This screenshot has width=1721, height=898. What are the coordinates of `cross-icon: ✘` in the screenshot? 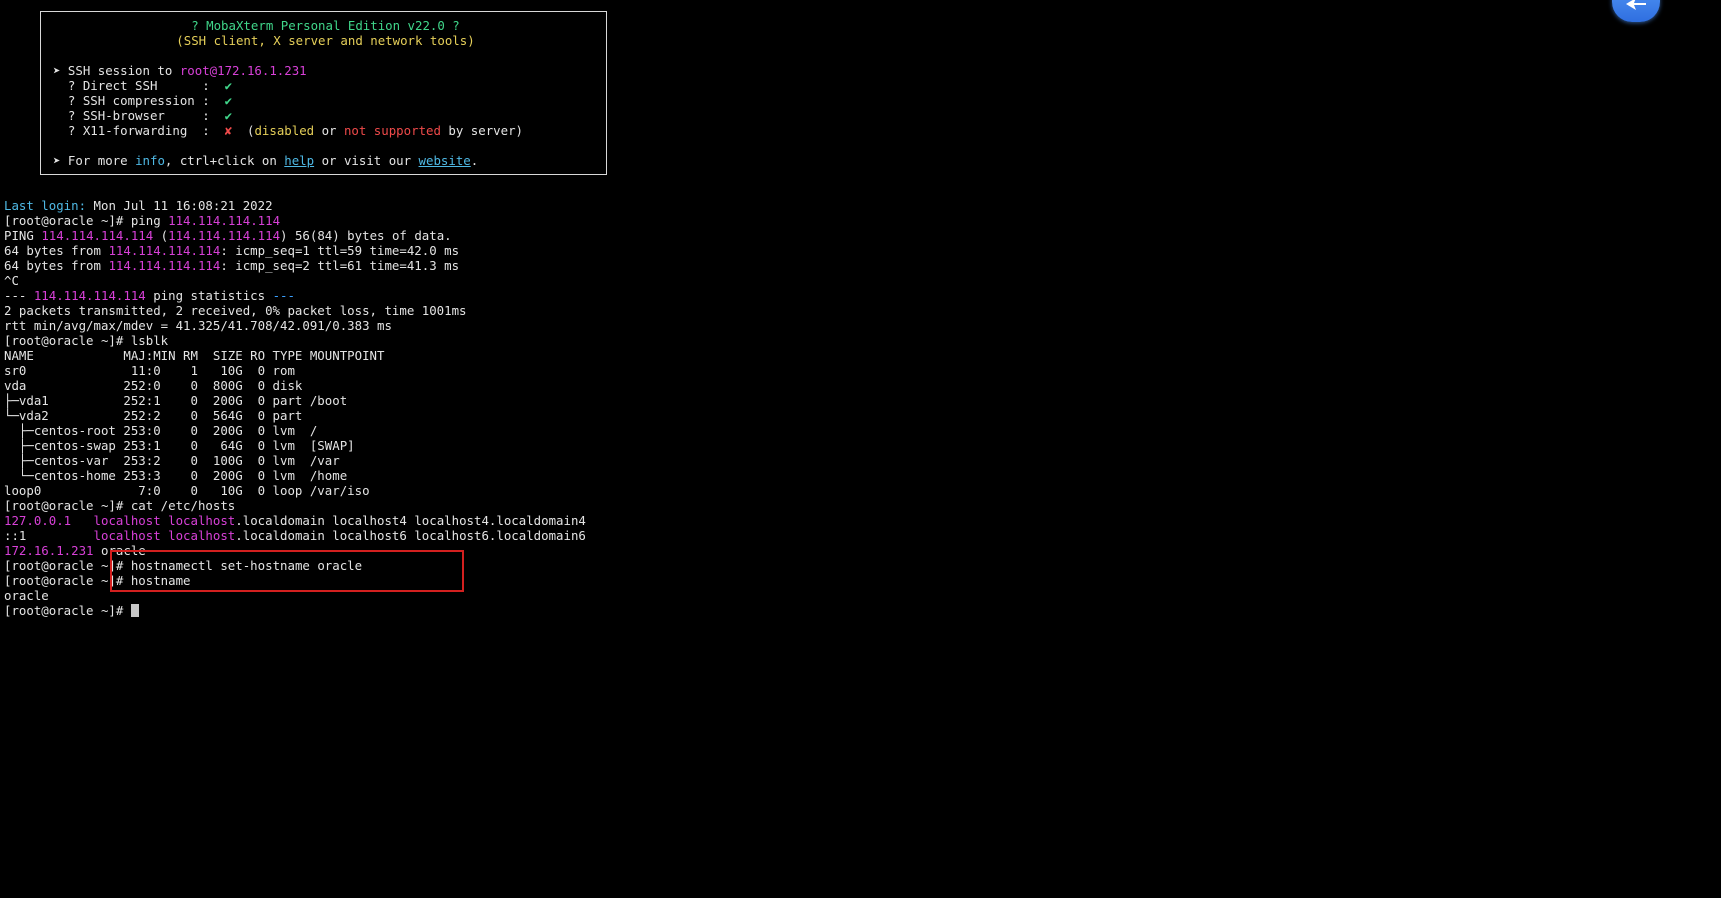 It's located at (228, 130).